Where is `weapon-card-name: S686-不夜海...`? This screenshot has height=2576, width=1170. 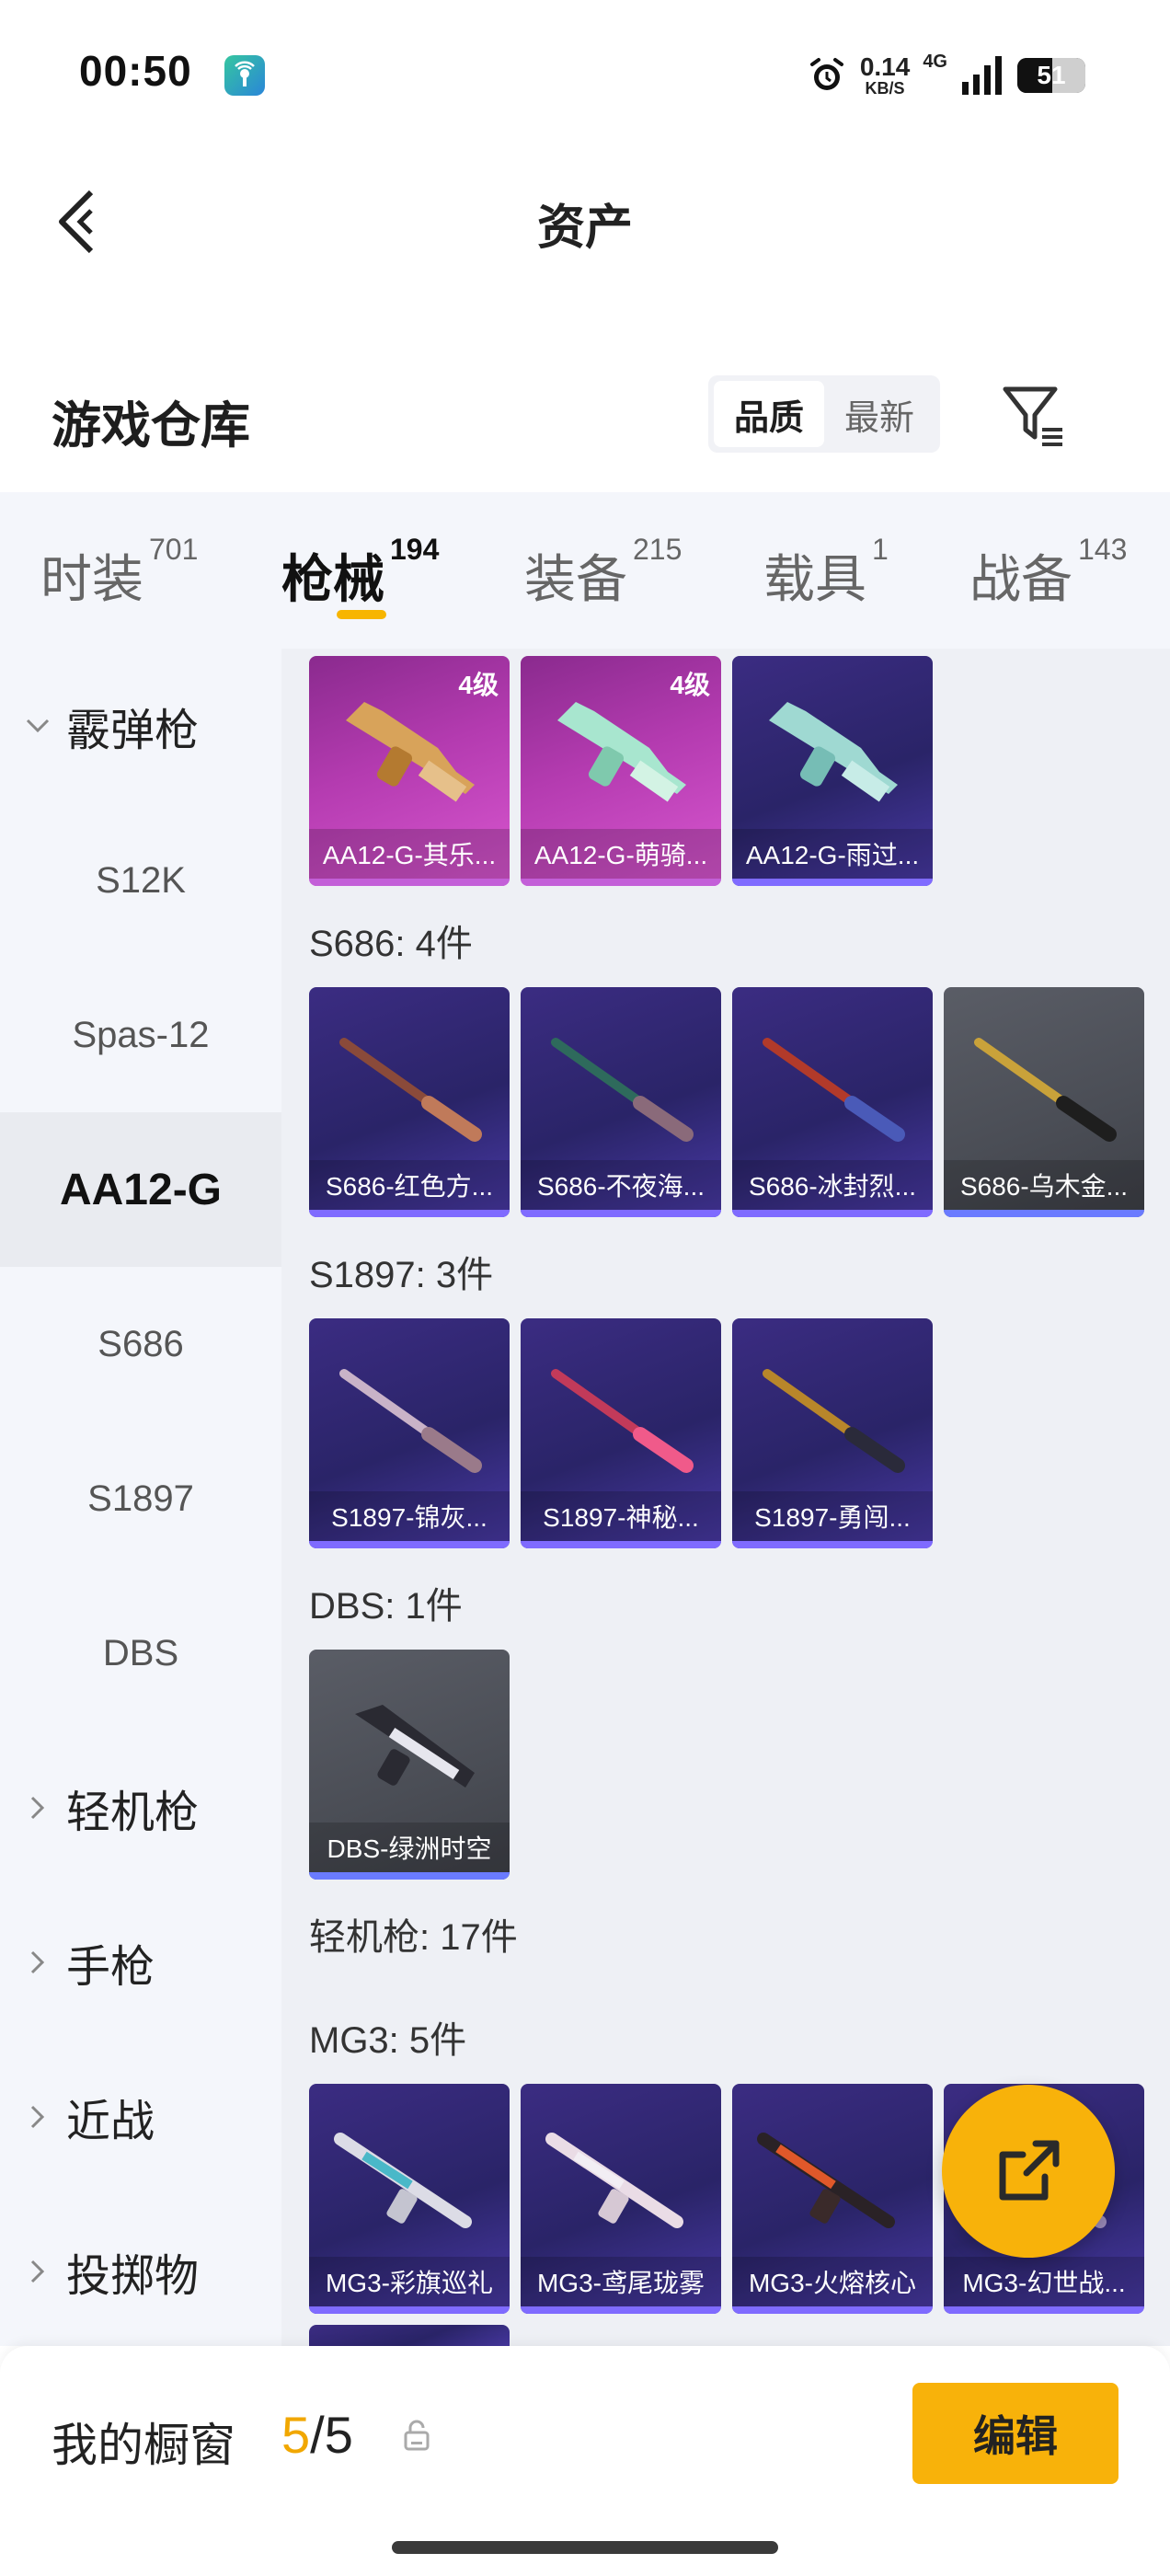
weapon-card-name: S686-不夜海... is located at coordinates (621, 1185).